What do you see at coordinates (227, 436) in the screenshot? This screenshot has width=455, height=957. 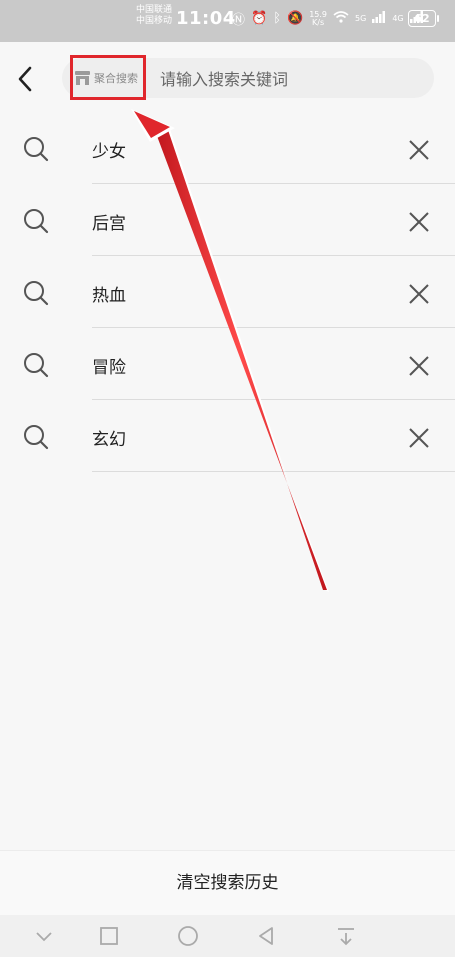 I see `history-item: 玄幻` at bounding box center [227, 436].